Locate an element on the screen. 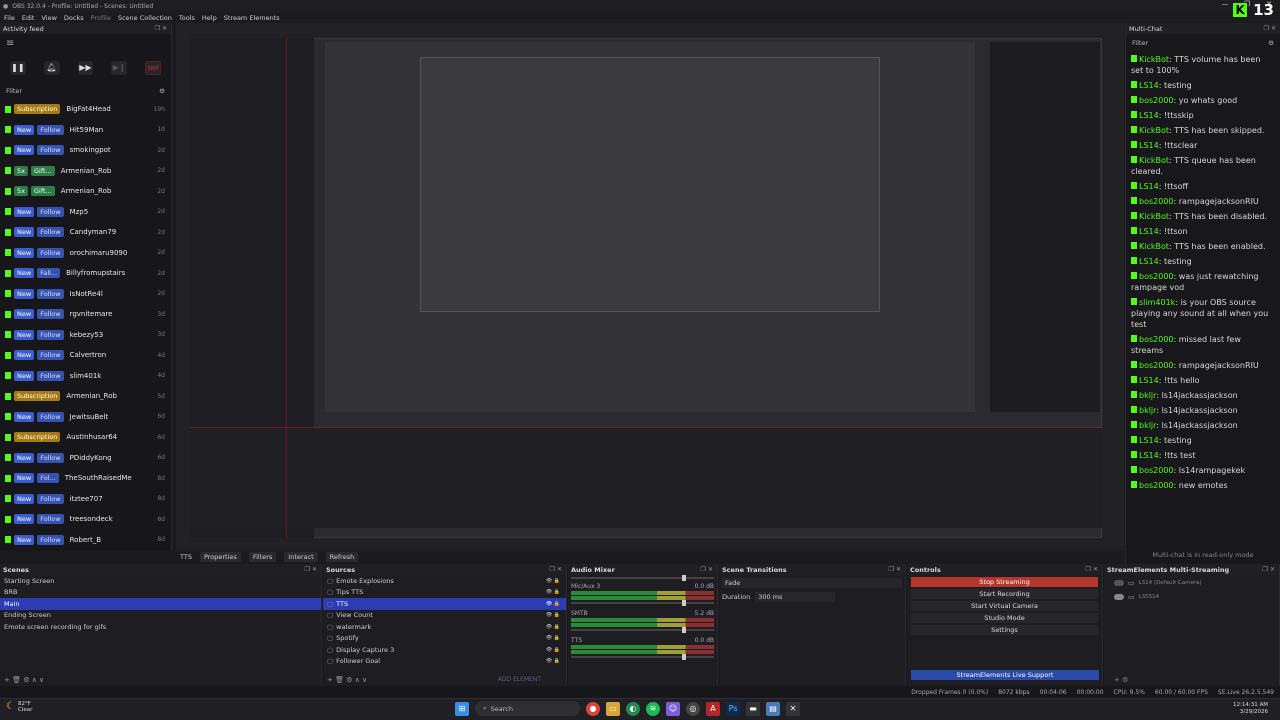 Image resolution: width=1280 pixels, height=720 pixels. scene-item: Starting Screen is located at coordinates (160, 581).